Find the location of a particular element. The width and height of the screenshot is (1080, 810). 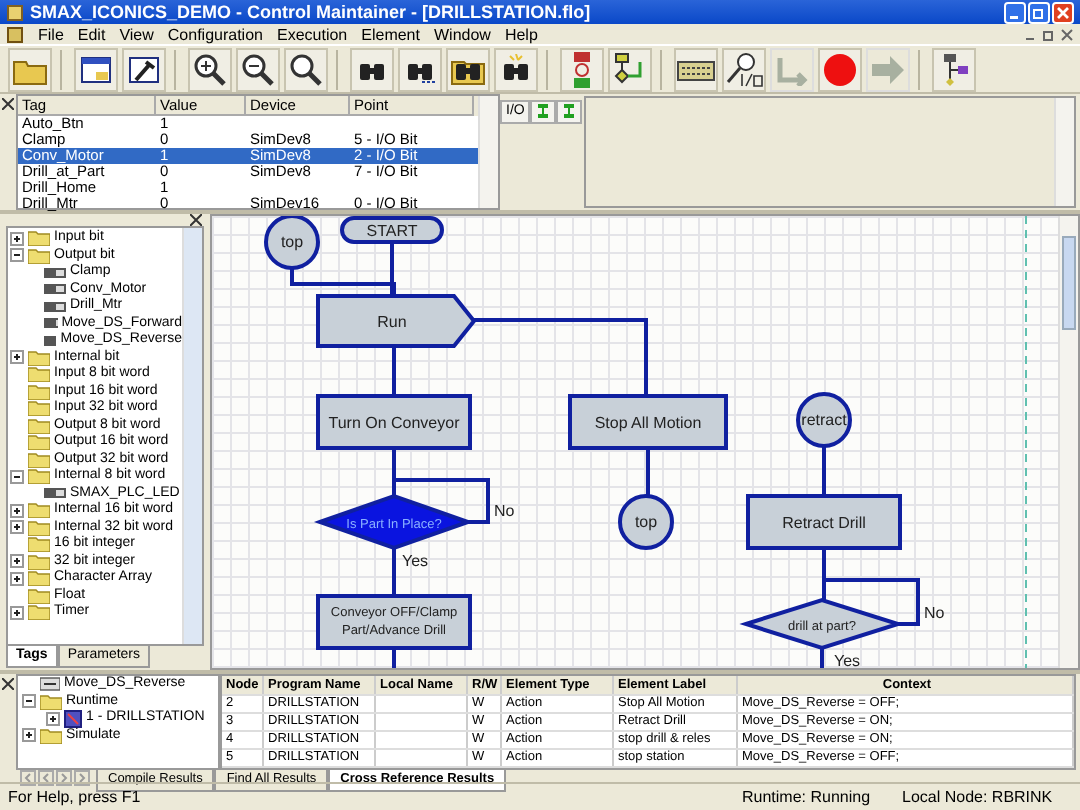

window-icon is located at coordinates (96, 69).